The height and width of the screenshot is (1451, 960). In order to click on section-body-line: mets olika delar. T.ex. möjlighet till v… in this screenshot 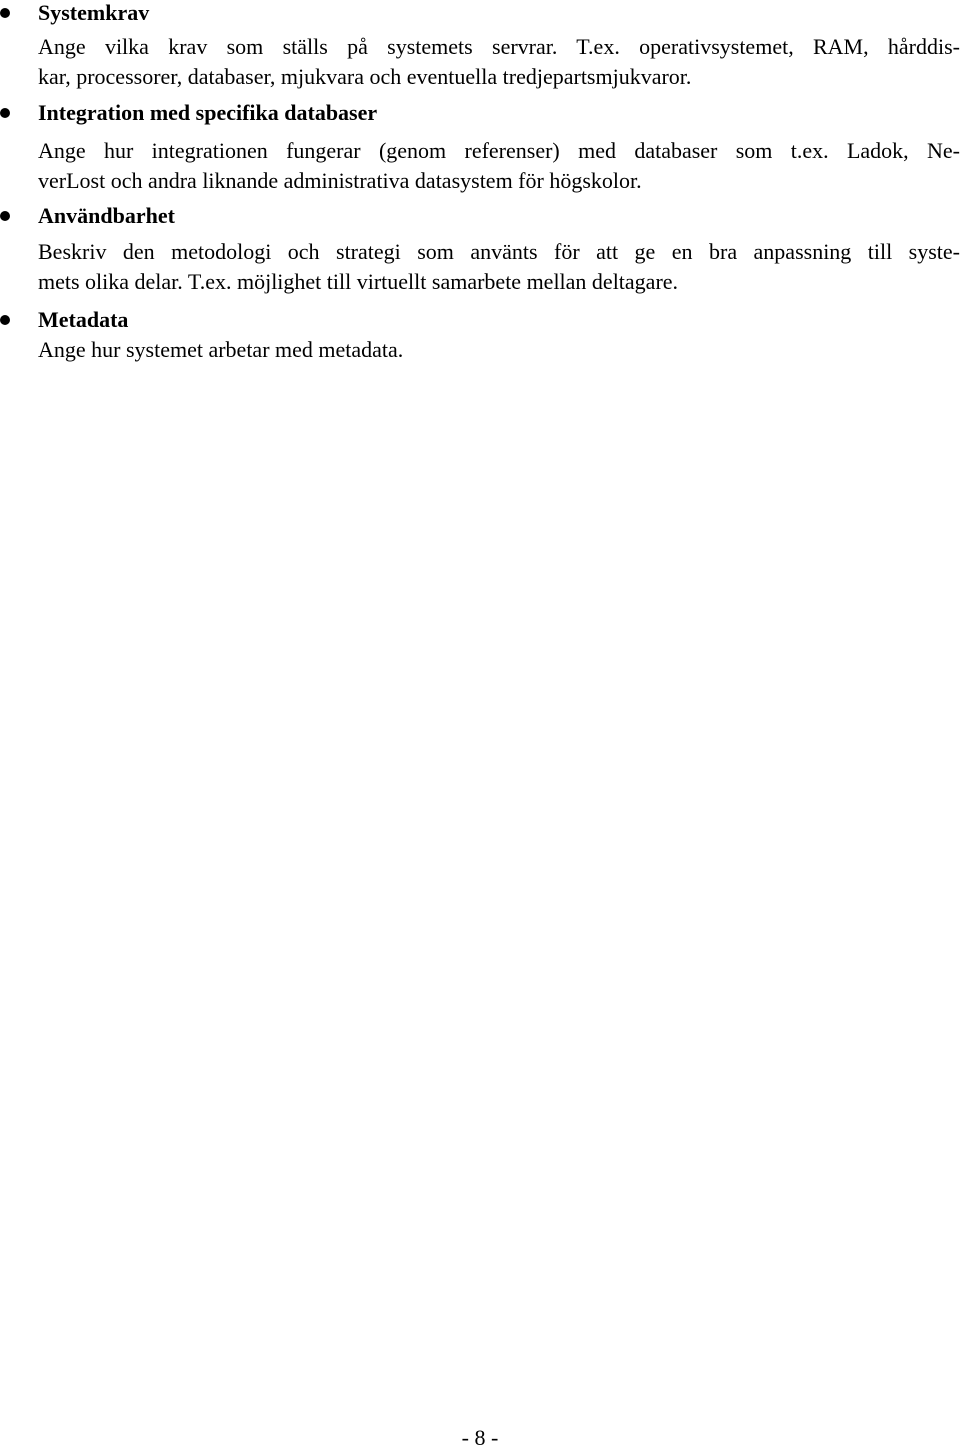, I will do `click(358, 281)`.